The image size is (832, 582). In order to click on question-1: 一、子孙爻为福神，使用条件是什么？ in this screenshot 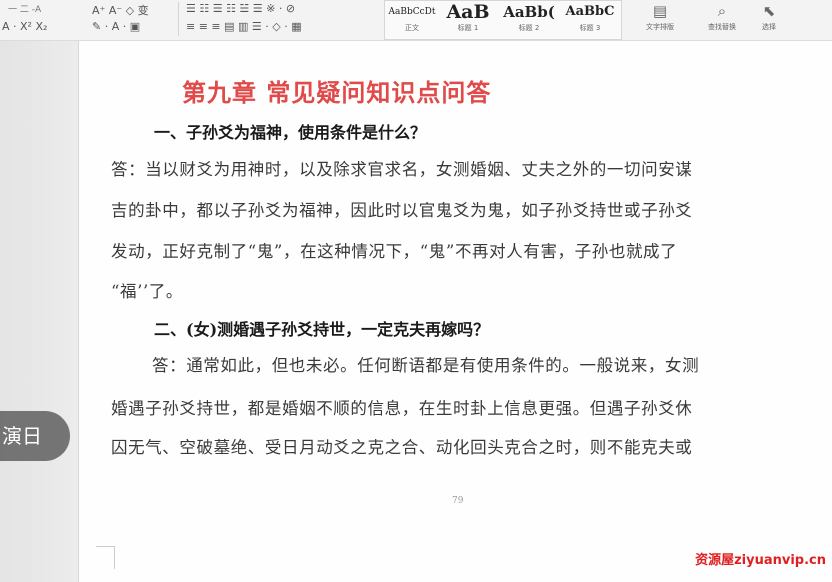, I will do `click(290, 132)`.